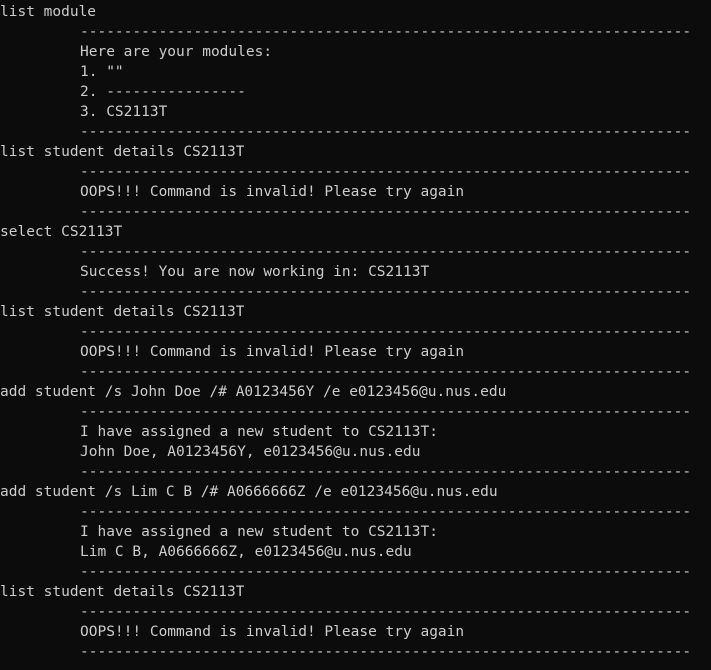 This screenshot has width=711, height=670. I want to click on output-line: 2. ----------------, so click(163, 92).